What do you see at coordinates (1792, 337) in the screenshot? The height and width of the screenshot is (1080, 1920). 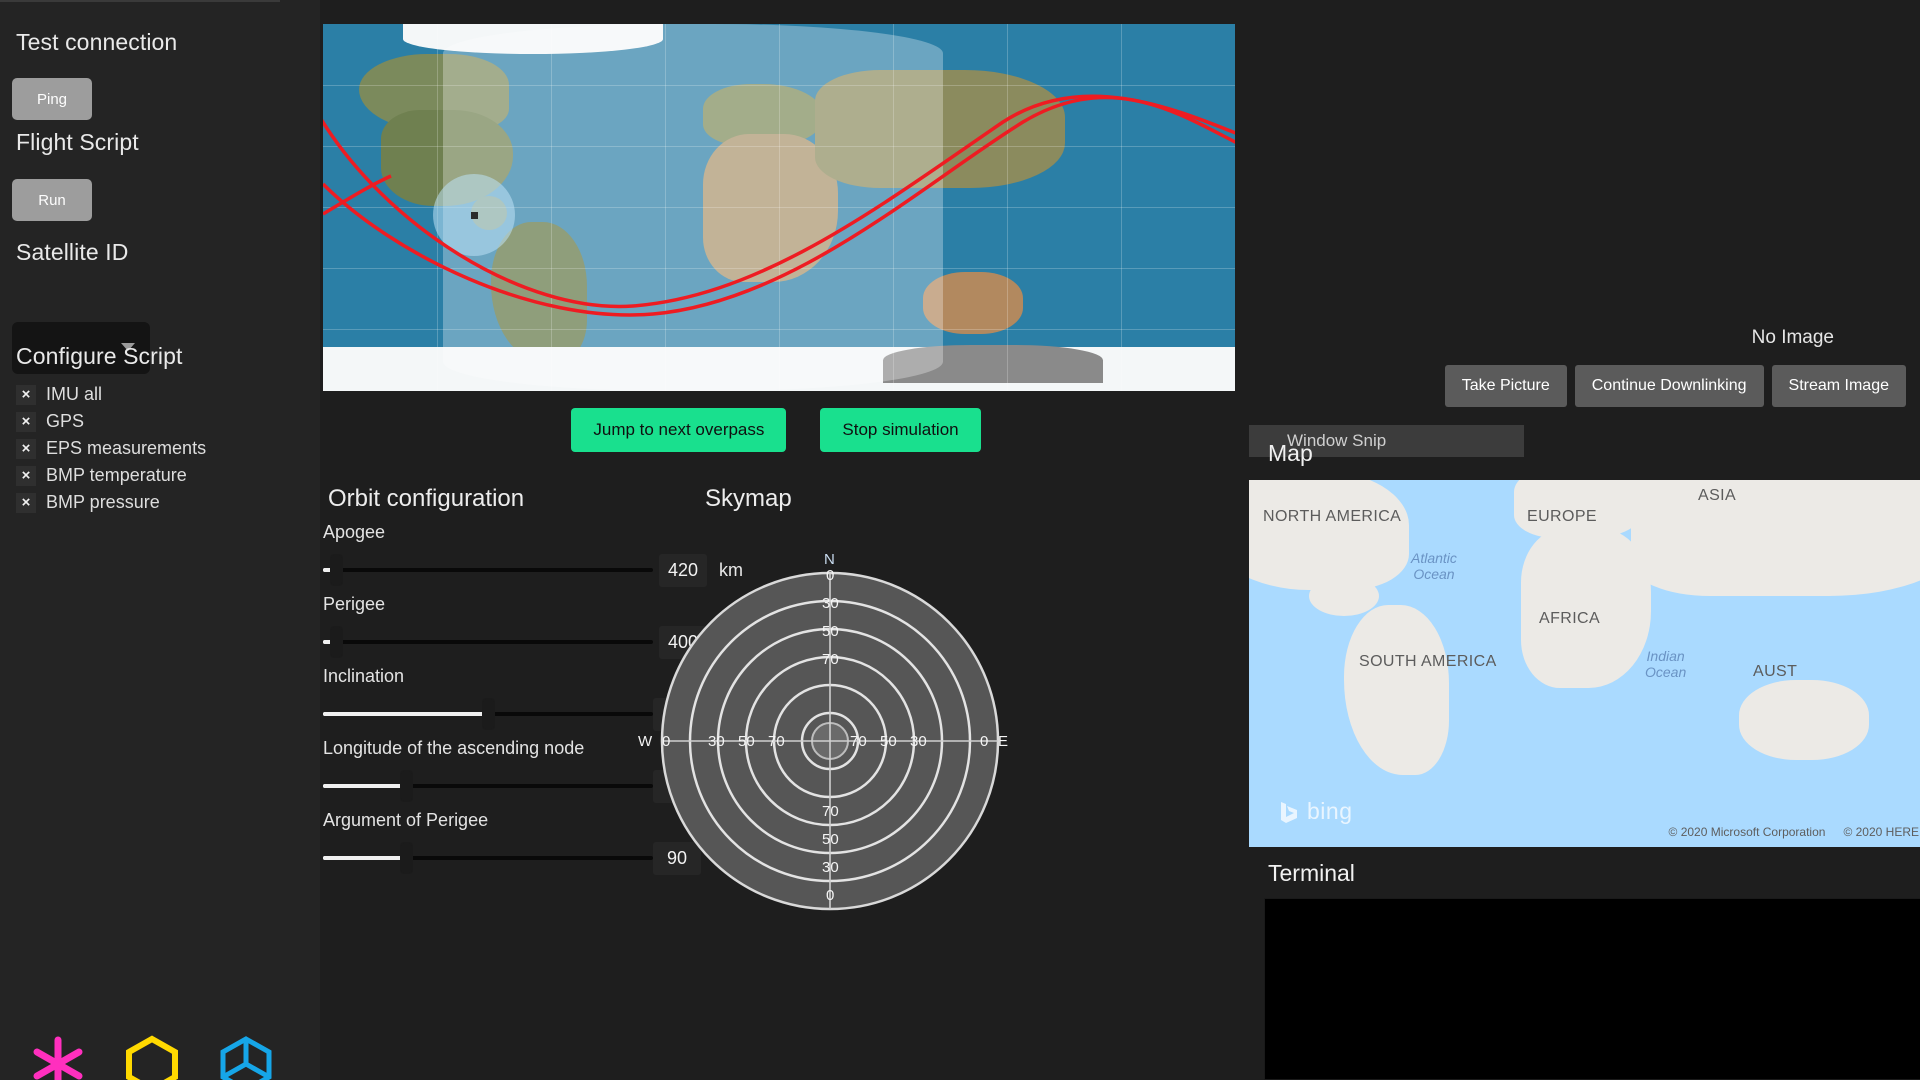 I see `no-image-label: No Image` at bounding box center [1792, 337].